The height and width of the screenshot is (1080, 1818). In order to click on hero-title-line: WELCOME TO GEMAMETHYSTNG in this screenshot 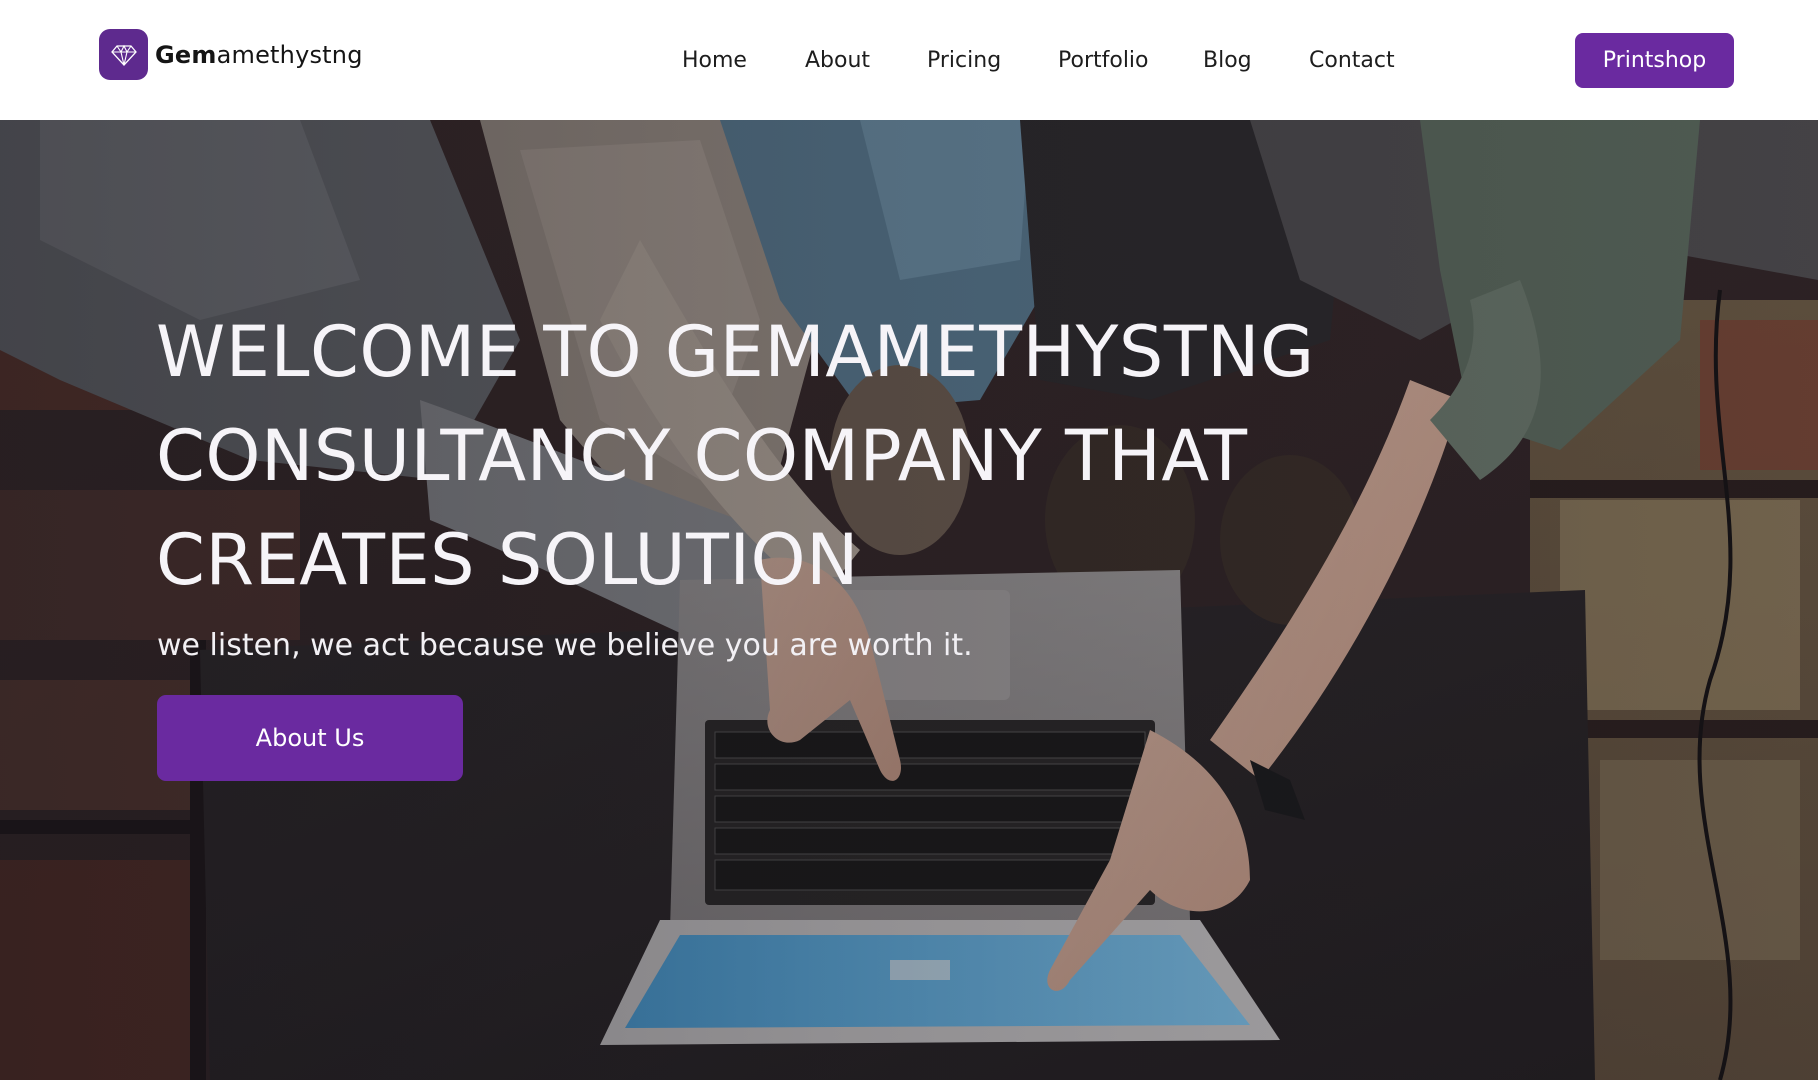, I will do `click(735, 352)`.